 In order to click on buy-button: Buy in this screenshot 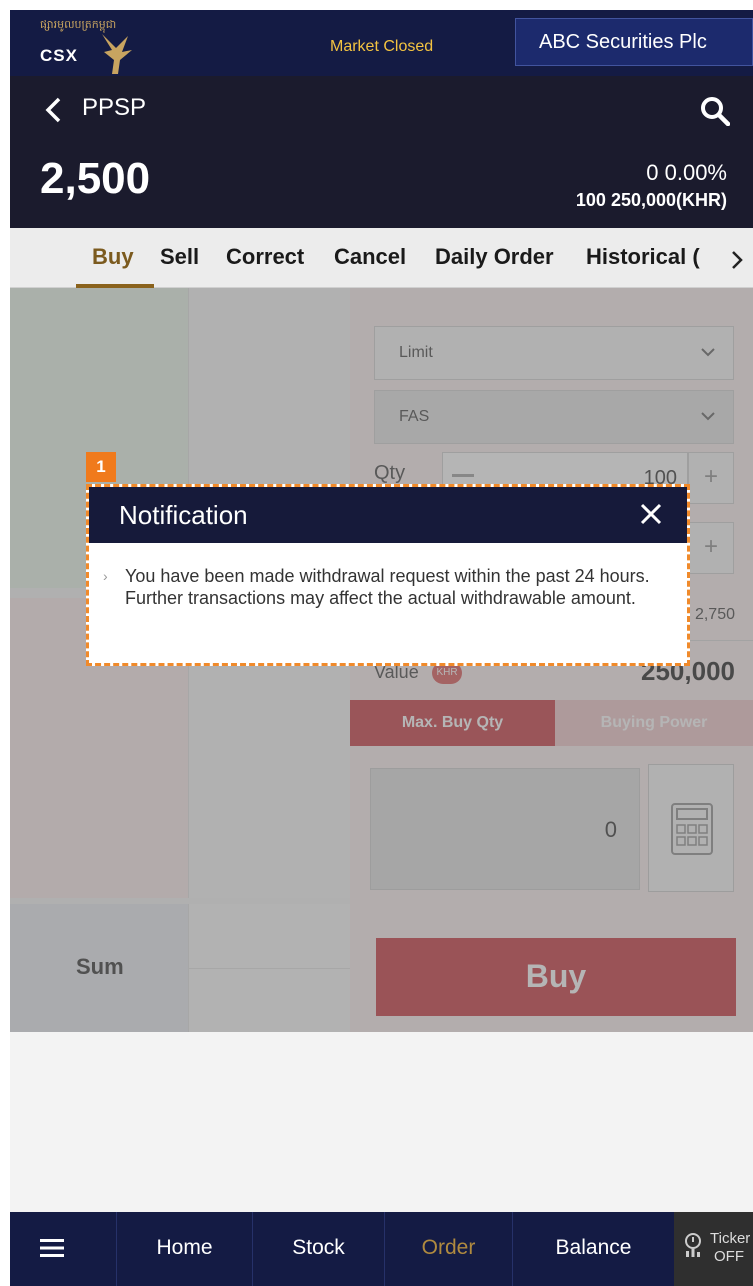, I will do `click(556, 977)`.